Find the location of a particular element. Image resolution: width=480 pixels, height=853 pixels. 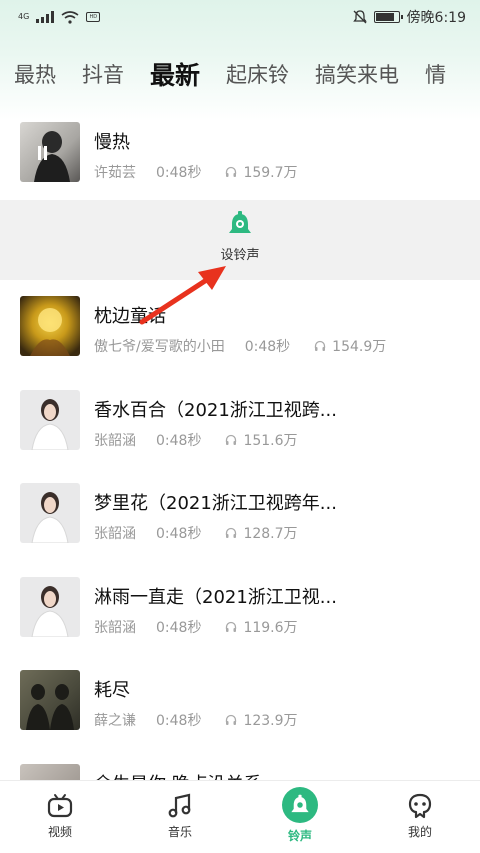

song-title: 慢热 is located at coordinates (112, 142).